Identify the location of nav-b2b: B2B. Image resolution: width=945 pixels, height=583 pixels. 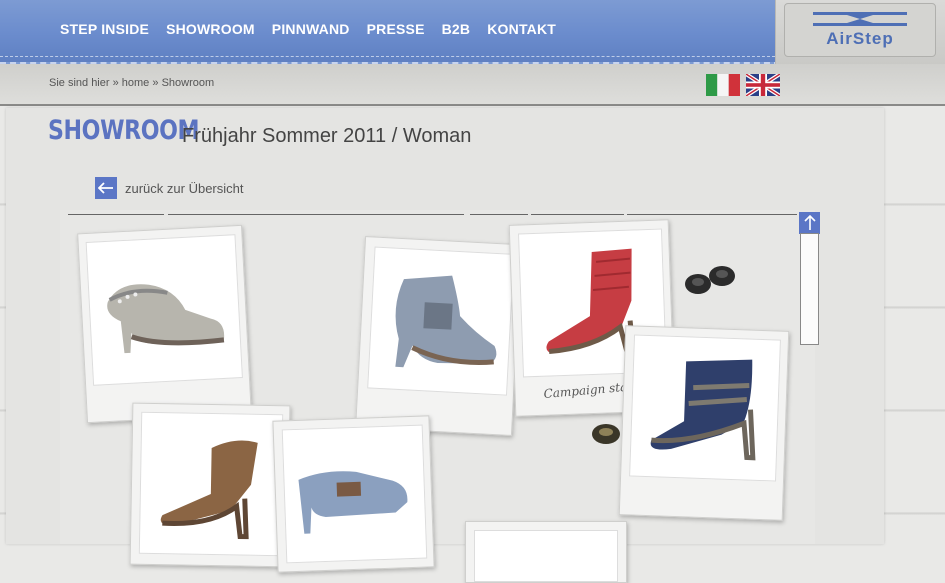
(456, 29).